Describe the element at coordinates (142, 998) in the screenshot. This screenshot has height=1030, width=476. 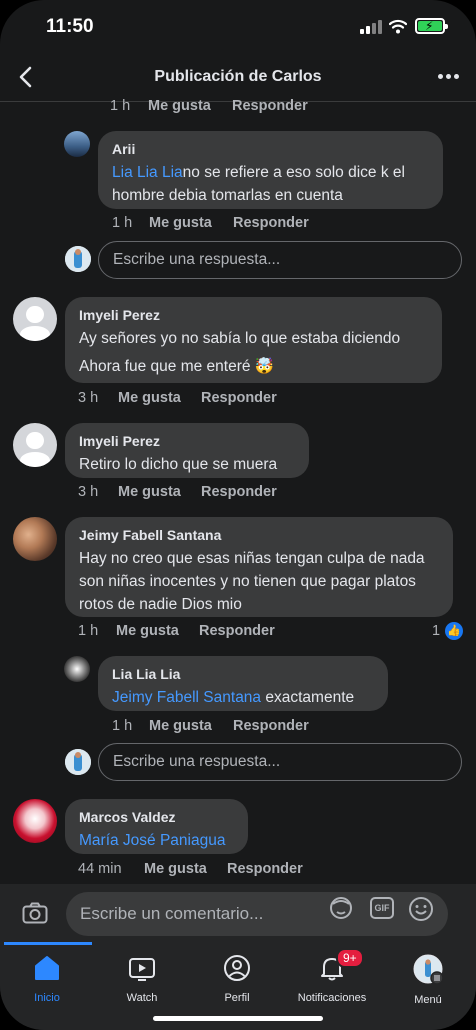
I see `tab-label: Watch` at that location.